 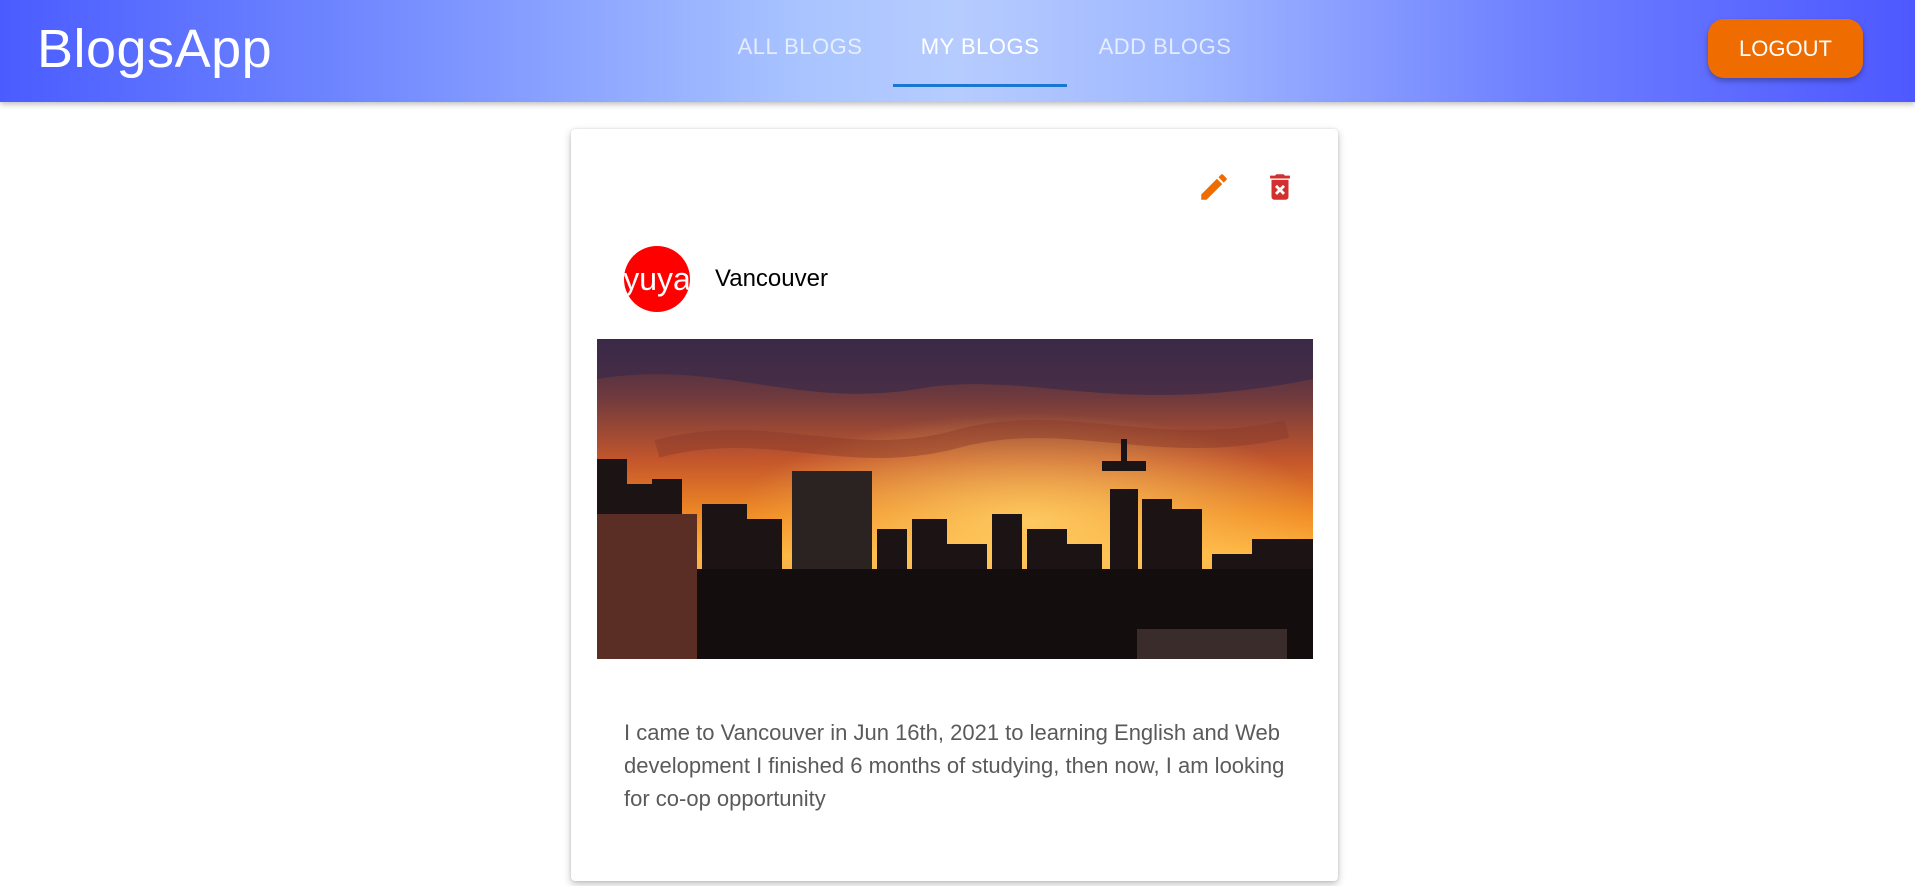 What do you see at coordinates (657, 279) in the screenshot?
I see `avatar: yuya` at bounding box center [657, 279].